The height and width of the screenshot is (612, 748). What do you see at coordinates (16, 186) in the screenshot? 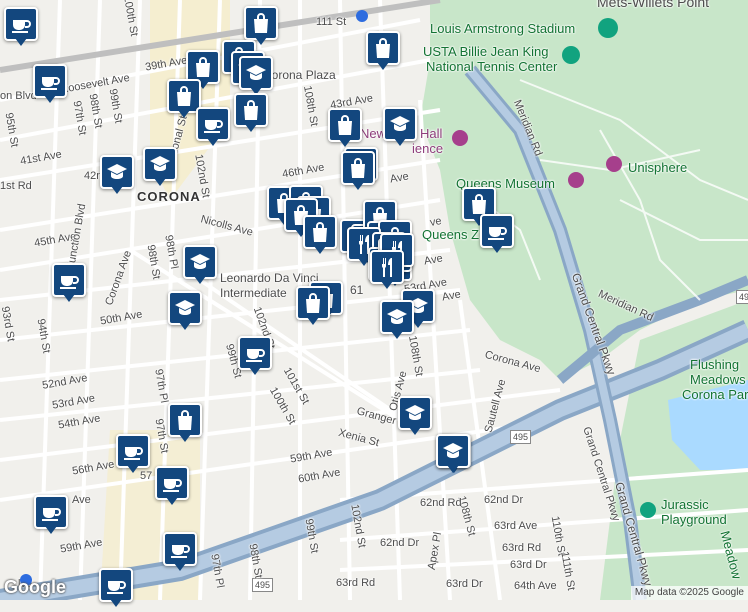
I see `label-41st-rd: 1st Rd` at bounding box center [16, 186].